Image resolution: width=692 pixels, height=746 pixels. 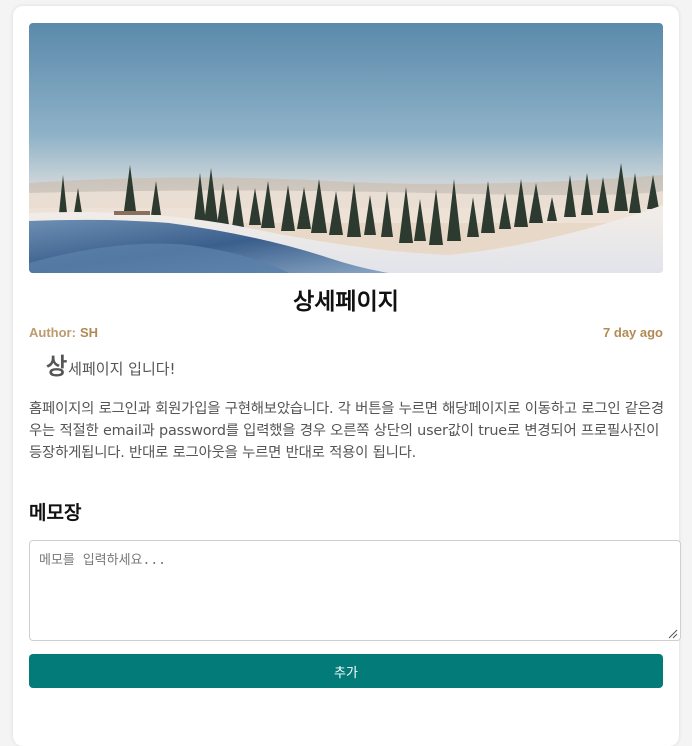 I want to click on author-info: Author: SH, so click(x=63, y=332).